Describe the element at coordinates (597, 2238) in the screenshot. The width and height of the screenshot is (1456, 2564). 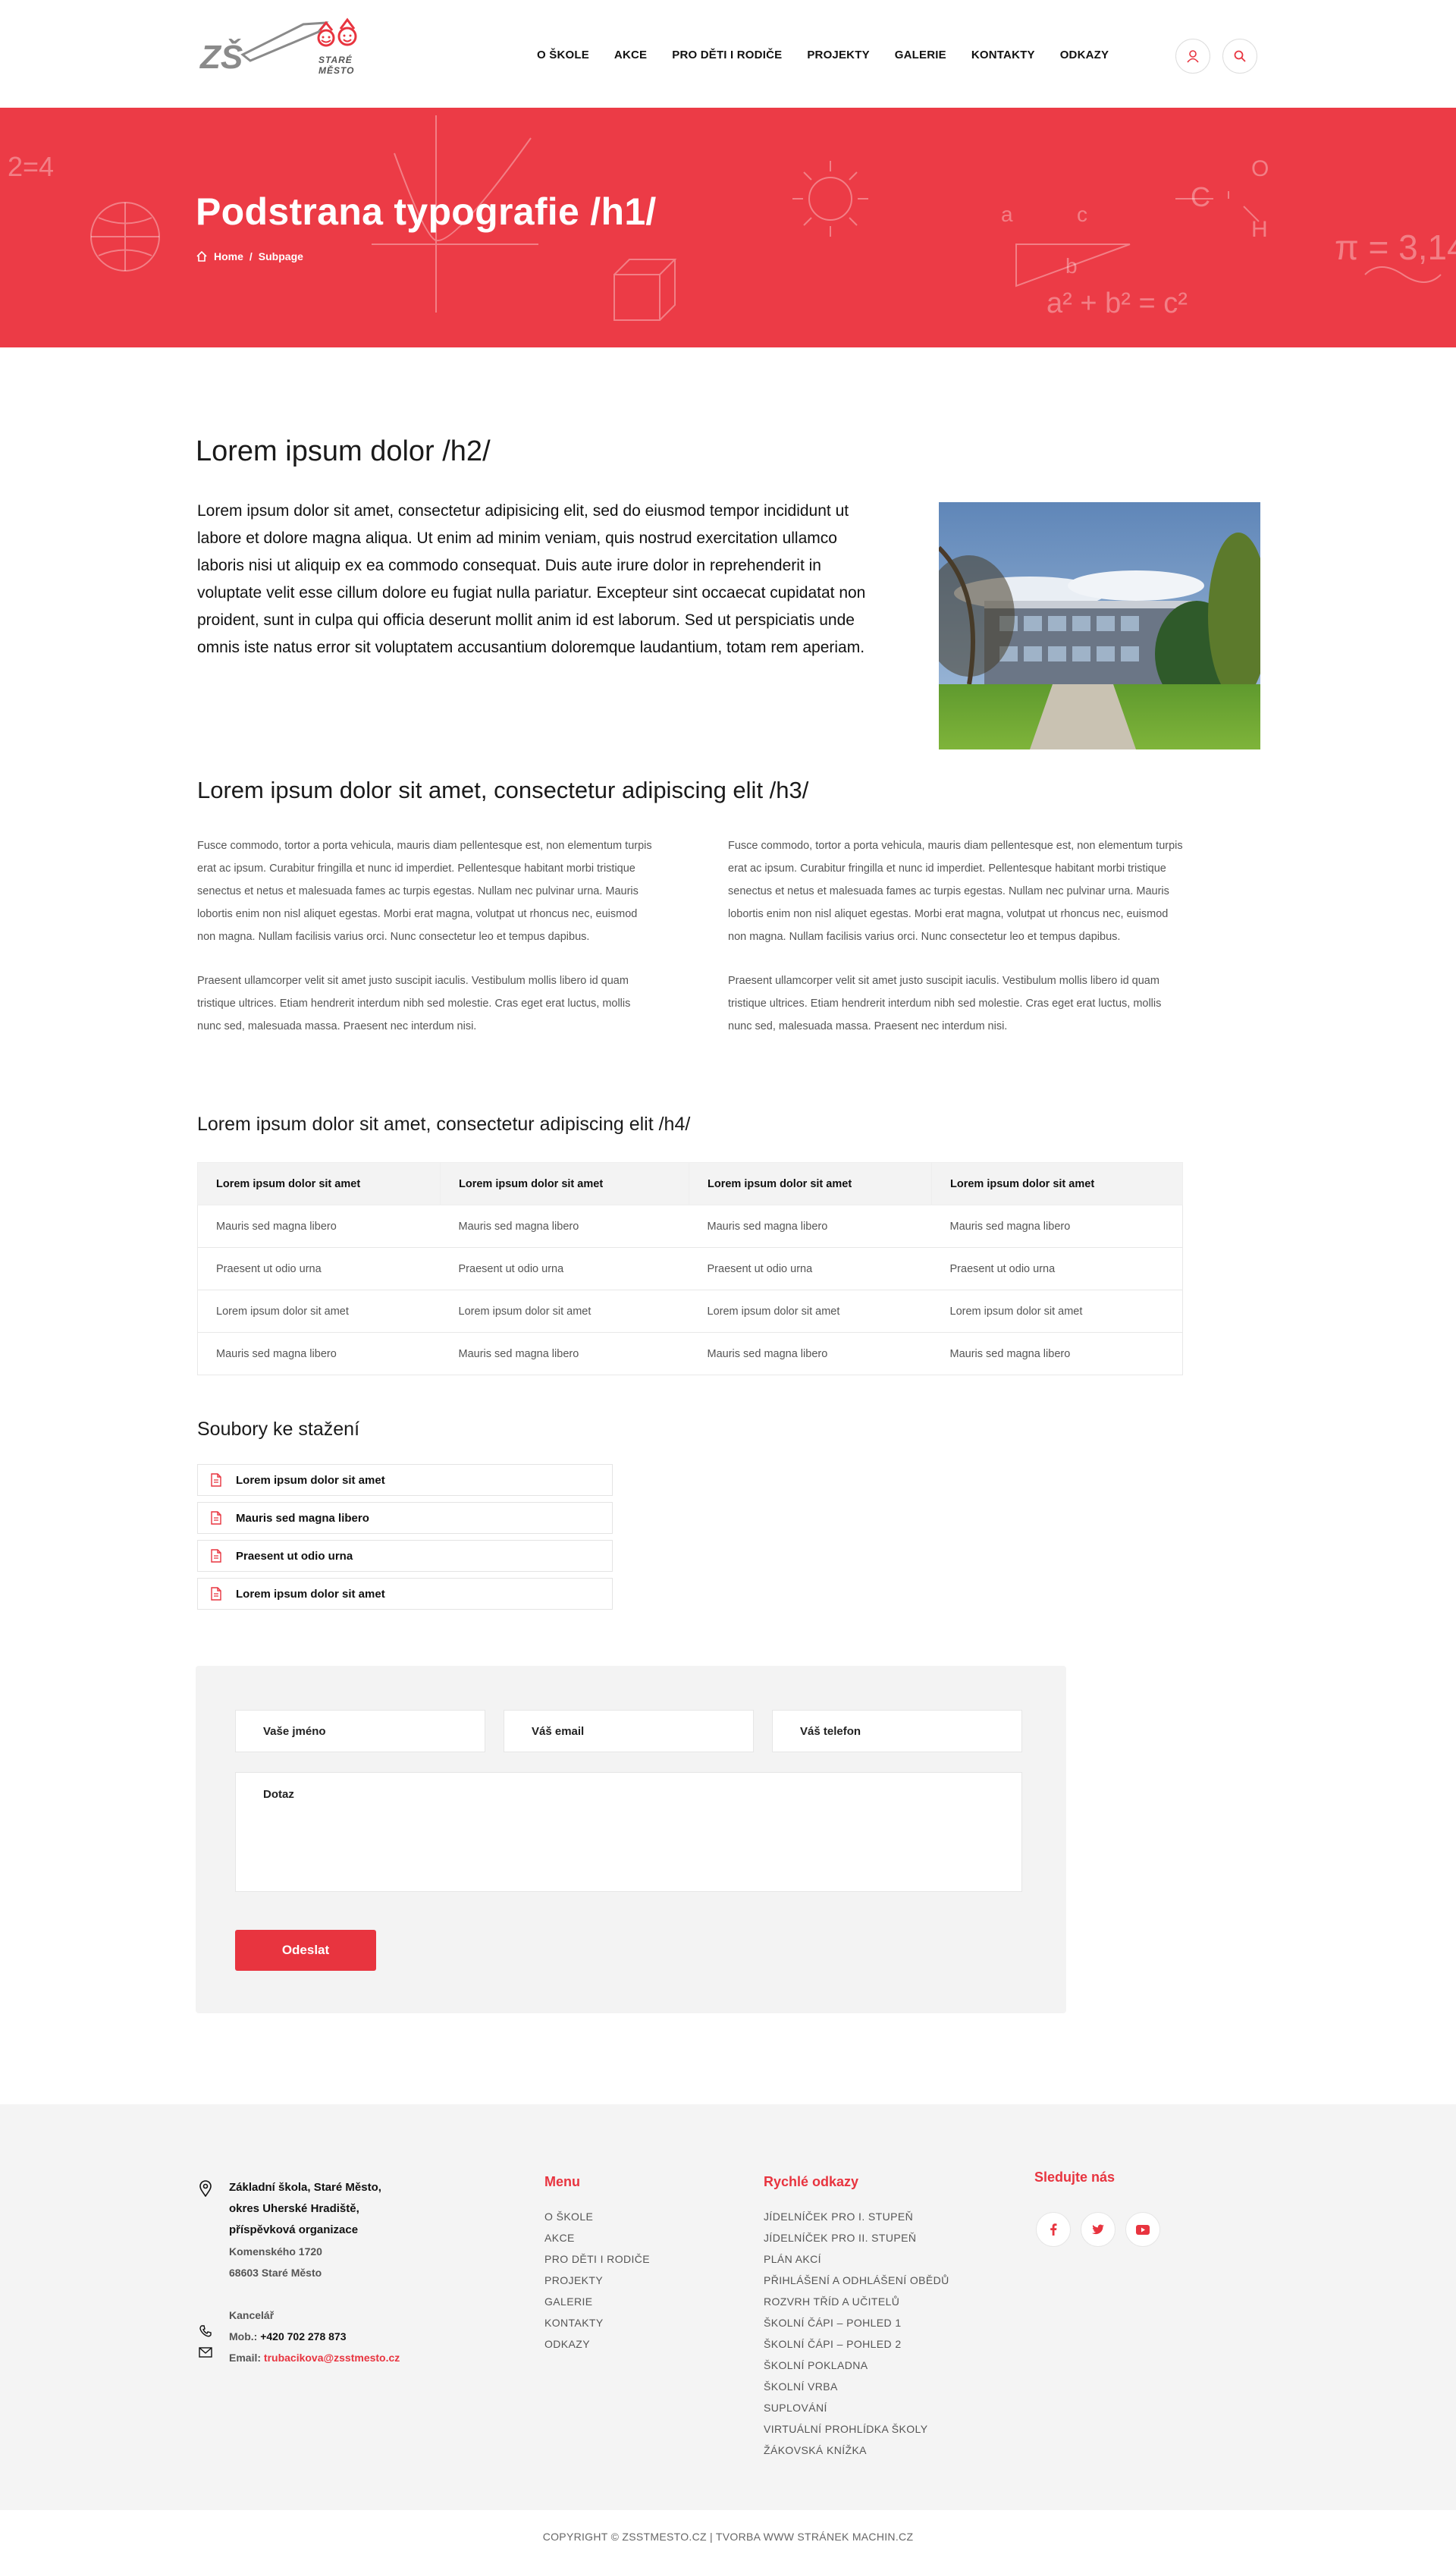
I see `footer-menu-item: AKCE` at that location.